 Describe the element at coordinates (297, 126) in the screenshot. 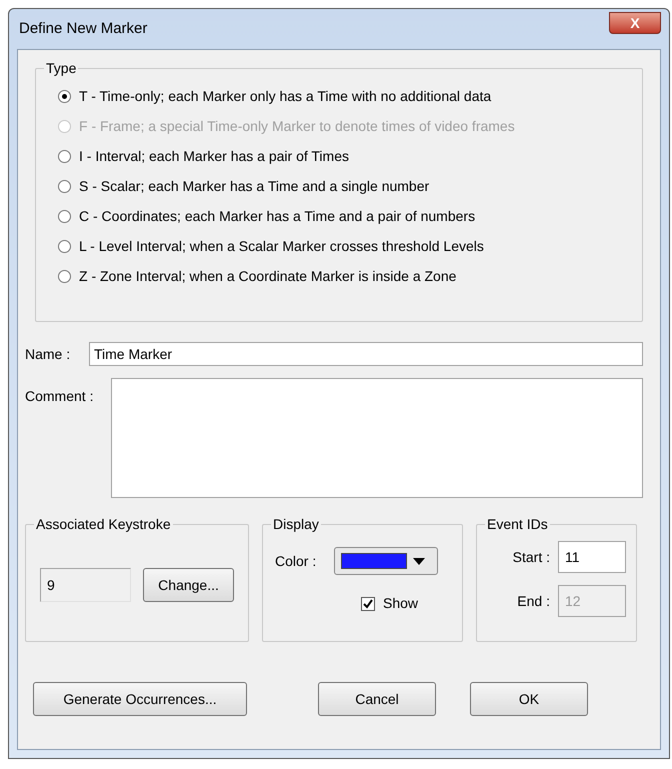

I see `radio-label: F - Frame; a special Time-only Marker to denote times of video frames` at that location.